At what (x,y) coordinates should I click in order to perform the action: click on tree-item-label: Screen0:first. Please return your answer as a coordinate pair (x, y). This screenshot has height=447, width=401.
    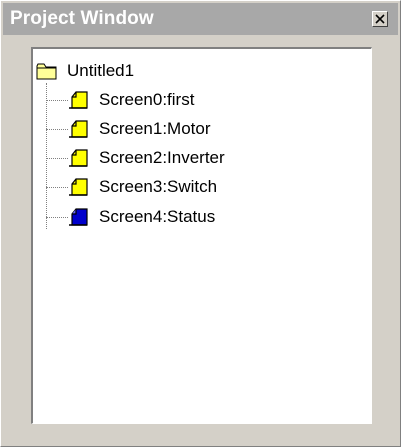
    Looking at the image, I should click on (147, 99).